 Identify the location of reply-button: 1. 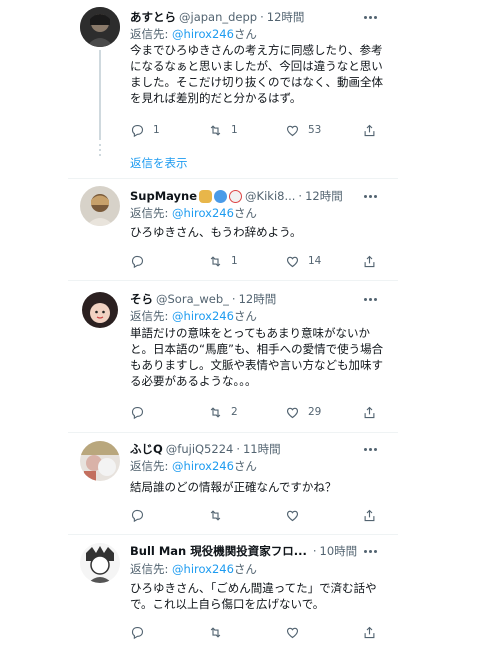
(145, 130).